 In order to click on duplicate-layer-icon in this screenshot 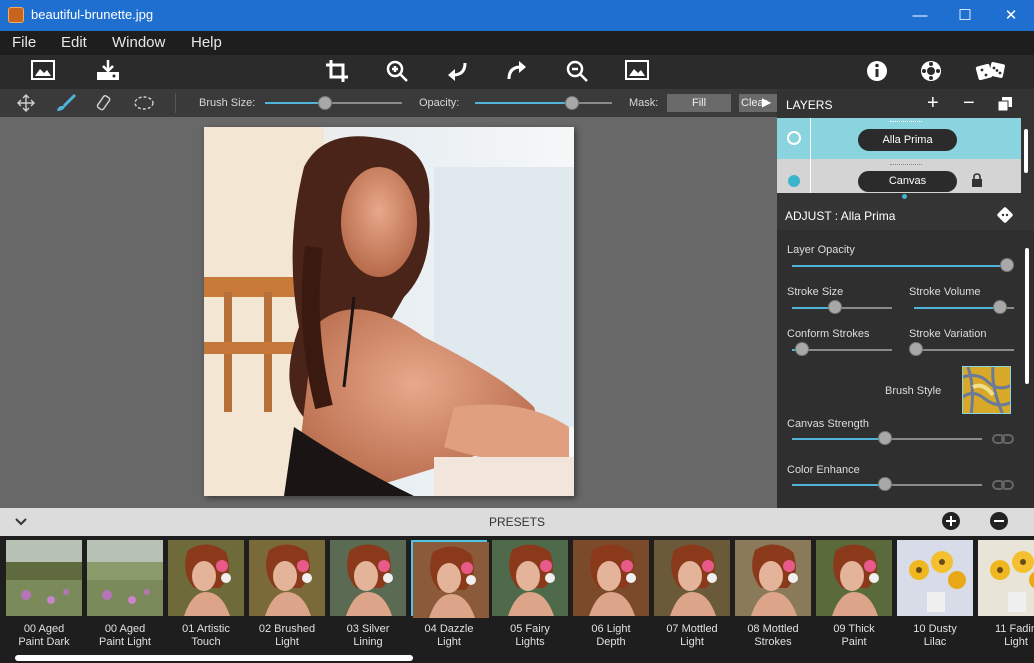, I will do `click(1004, 104)`.